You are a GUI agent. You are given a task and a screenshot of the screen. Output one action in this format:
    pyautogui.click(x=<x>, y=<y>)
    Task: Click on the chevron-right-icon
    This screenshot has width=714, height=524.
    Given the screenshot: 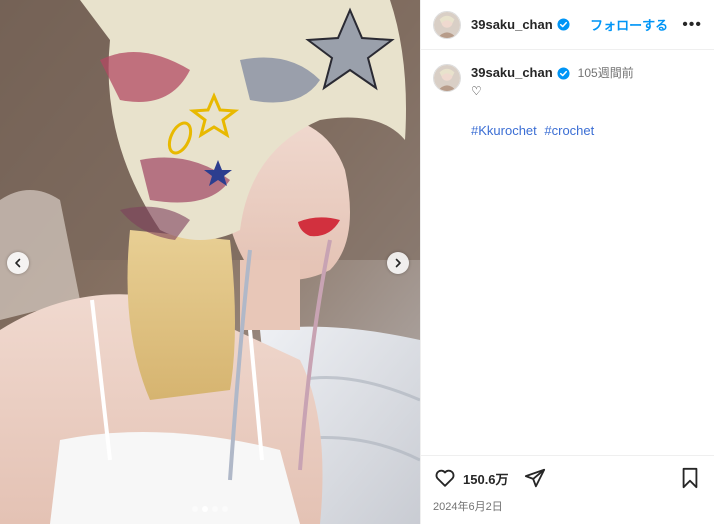 What is the action you would take?
    pyautogui.click(x=398, y=263)
    